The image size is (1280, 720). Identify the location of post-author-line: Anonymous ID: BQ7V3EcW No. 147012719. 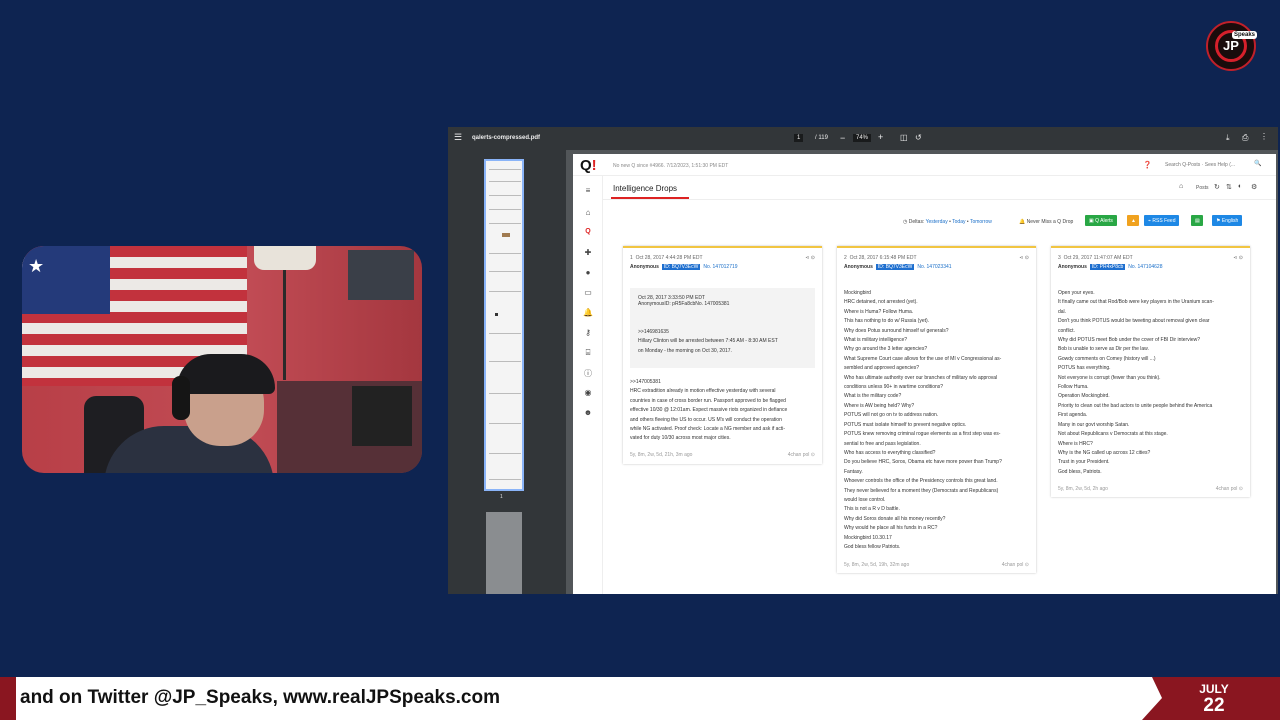
(722, 267).